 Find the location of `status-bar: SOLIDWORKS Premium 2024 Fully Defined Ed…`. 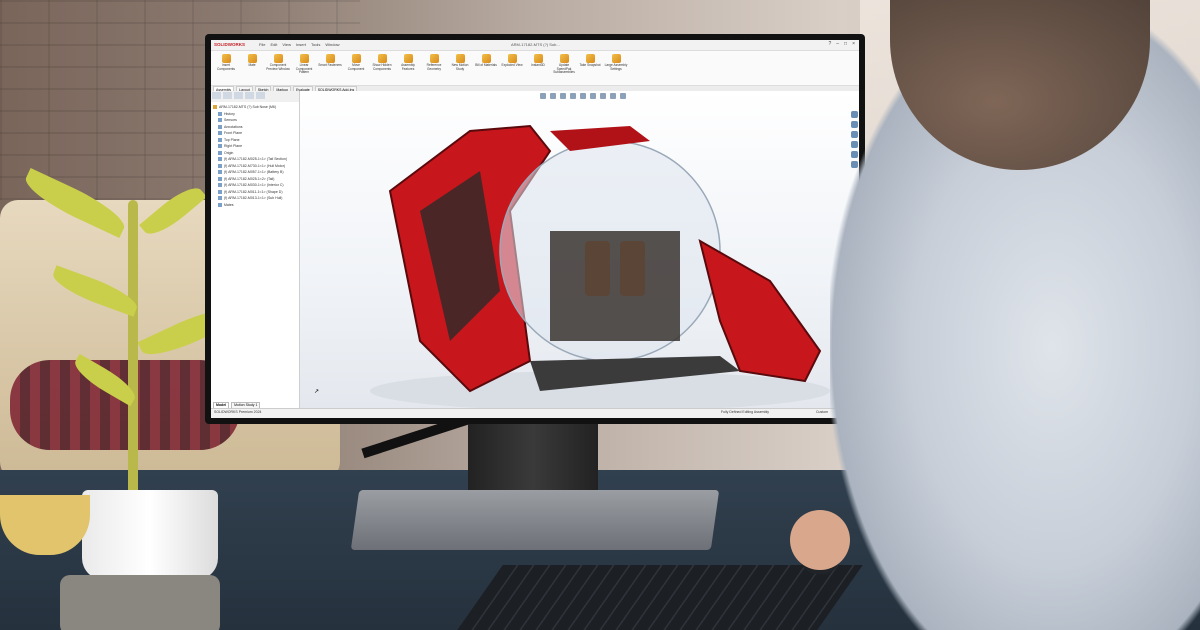

status-bar: SOLIDWORKS Premium 2024 Fully Defined Ed… is located at coordinates (535, 413).